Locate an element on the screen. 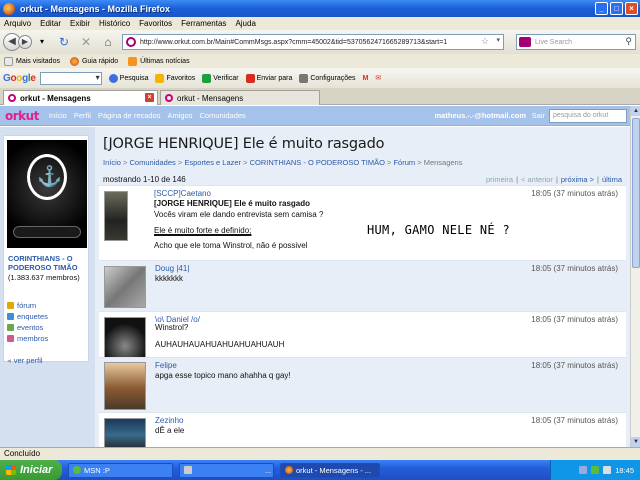 The height and width of the screenshot is (480, 640). stop-icon: ✕ is located at coordinates (86, 42).